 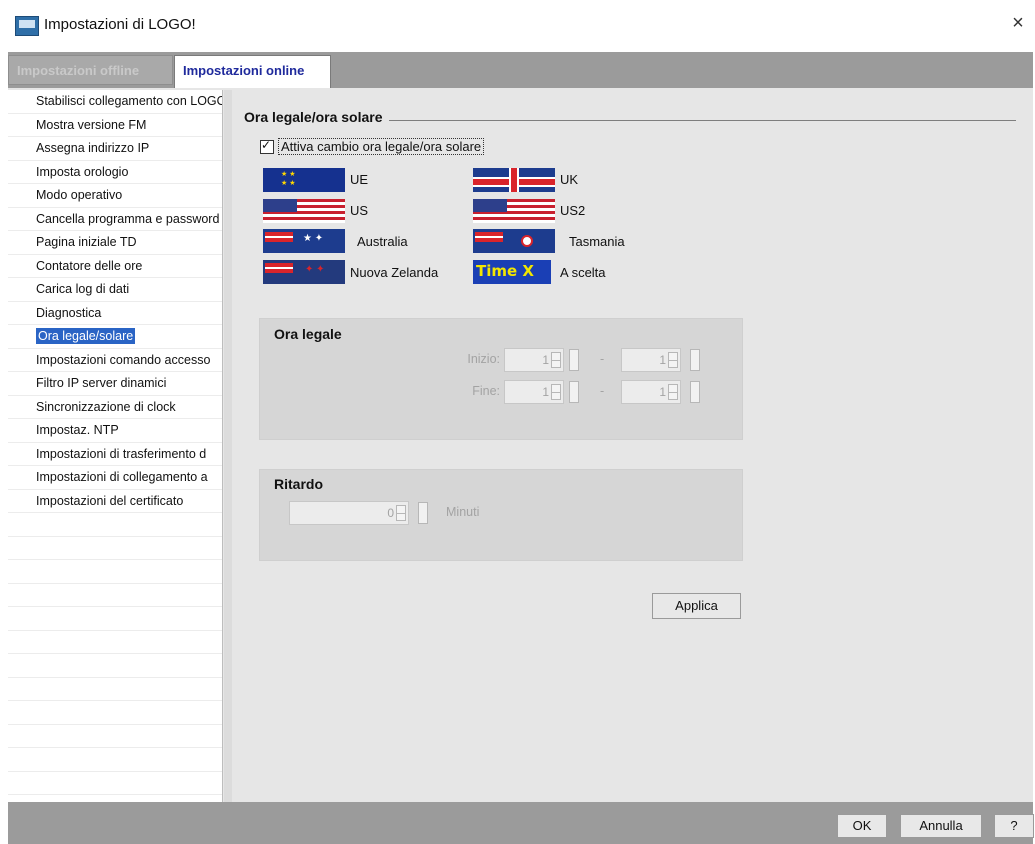 I want to click on eu-flag-icon, so click(x=304, y=180).